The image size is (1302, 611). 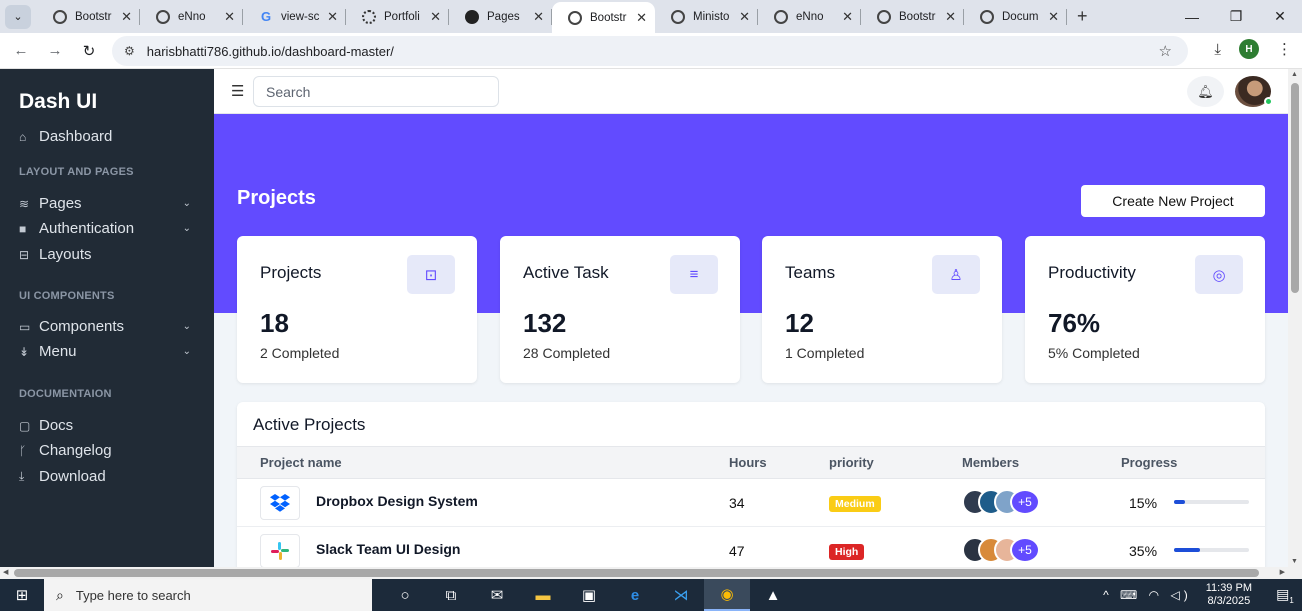 I want to click on project-name: Dropbox Design System, so click(x=397, y=501).